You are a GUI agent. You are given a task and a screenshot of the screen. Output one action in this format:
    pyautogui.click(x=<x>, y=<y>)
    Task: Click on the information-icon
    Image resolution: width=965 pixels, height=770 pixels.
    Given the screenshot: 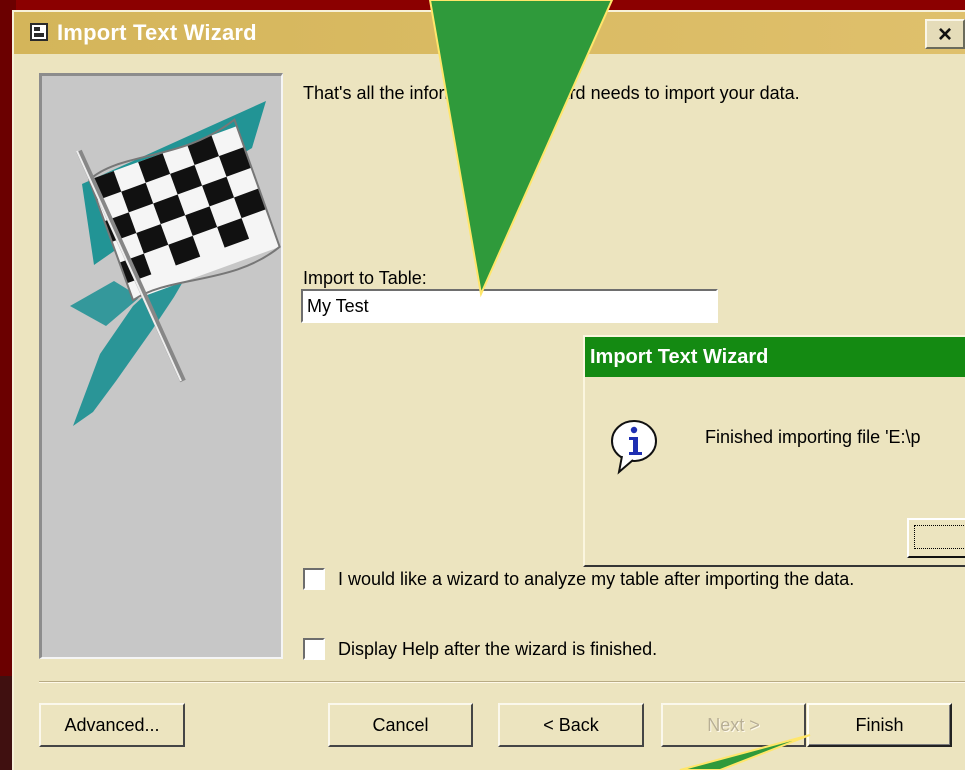 What is the action you would take?
    pyautogui.click(x=634, y=447)
    